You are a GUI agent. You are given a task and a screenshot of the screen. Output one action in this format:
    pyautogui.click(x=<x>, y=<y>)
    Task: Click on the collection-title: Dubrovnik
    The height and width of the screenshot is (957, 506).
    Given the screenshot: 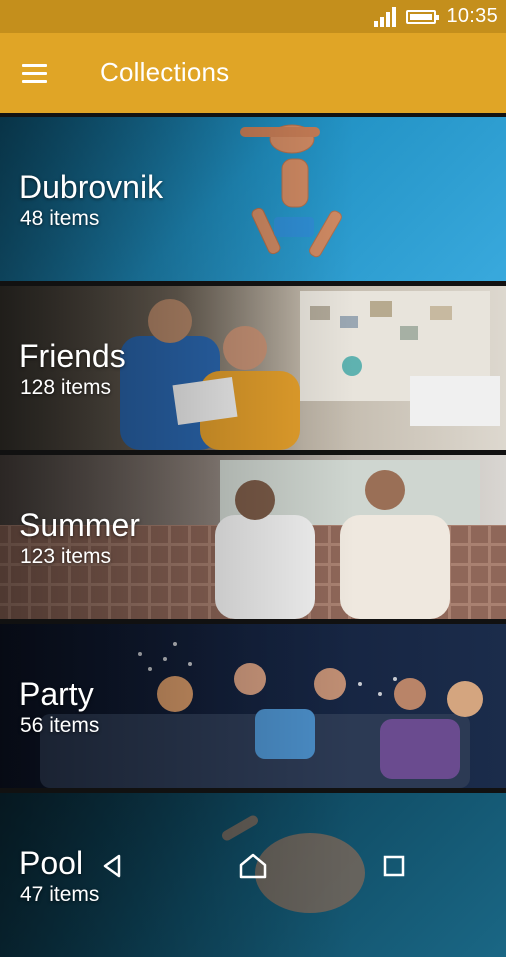 What is the action you would take?
    pyautogui.click(x=91, y=187)
    